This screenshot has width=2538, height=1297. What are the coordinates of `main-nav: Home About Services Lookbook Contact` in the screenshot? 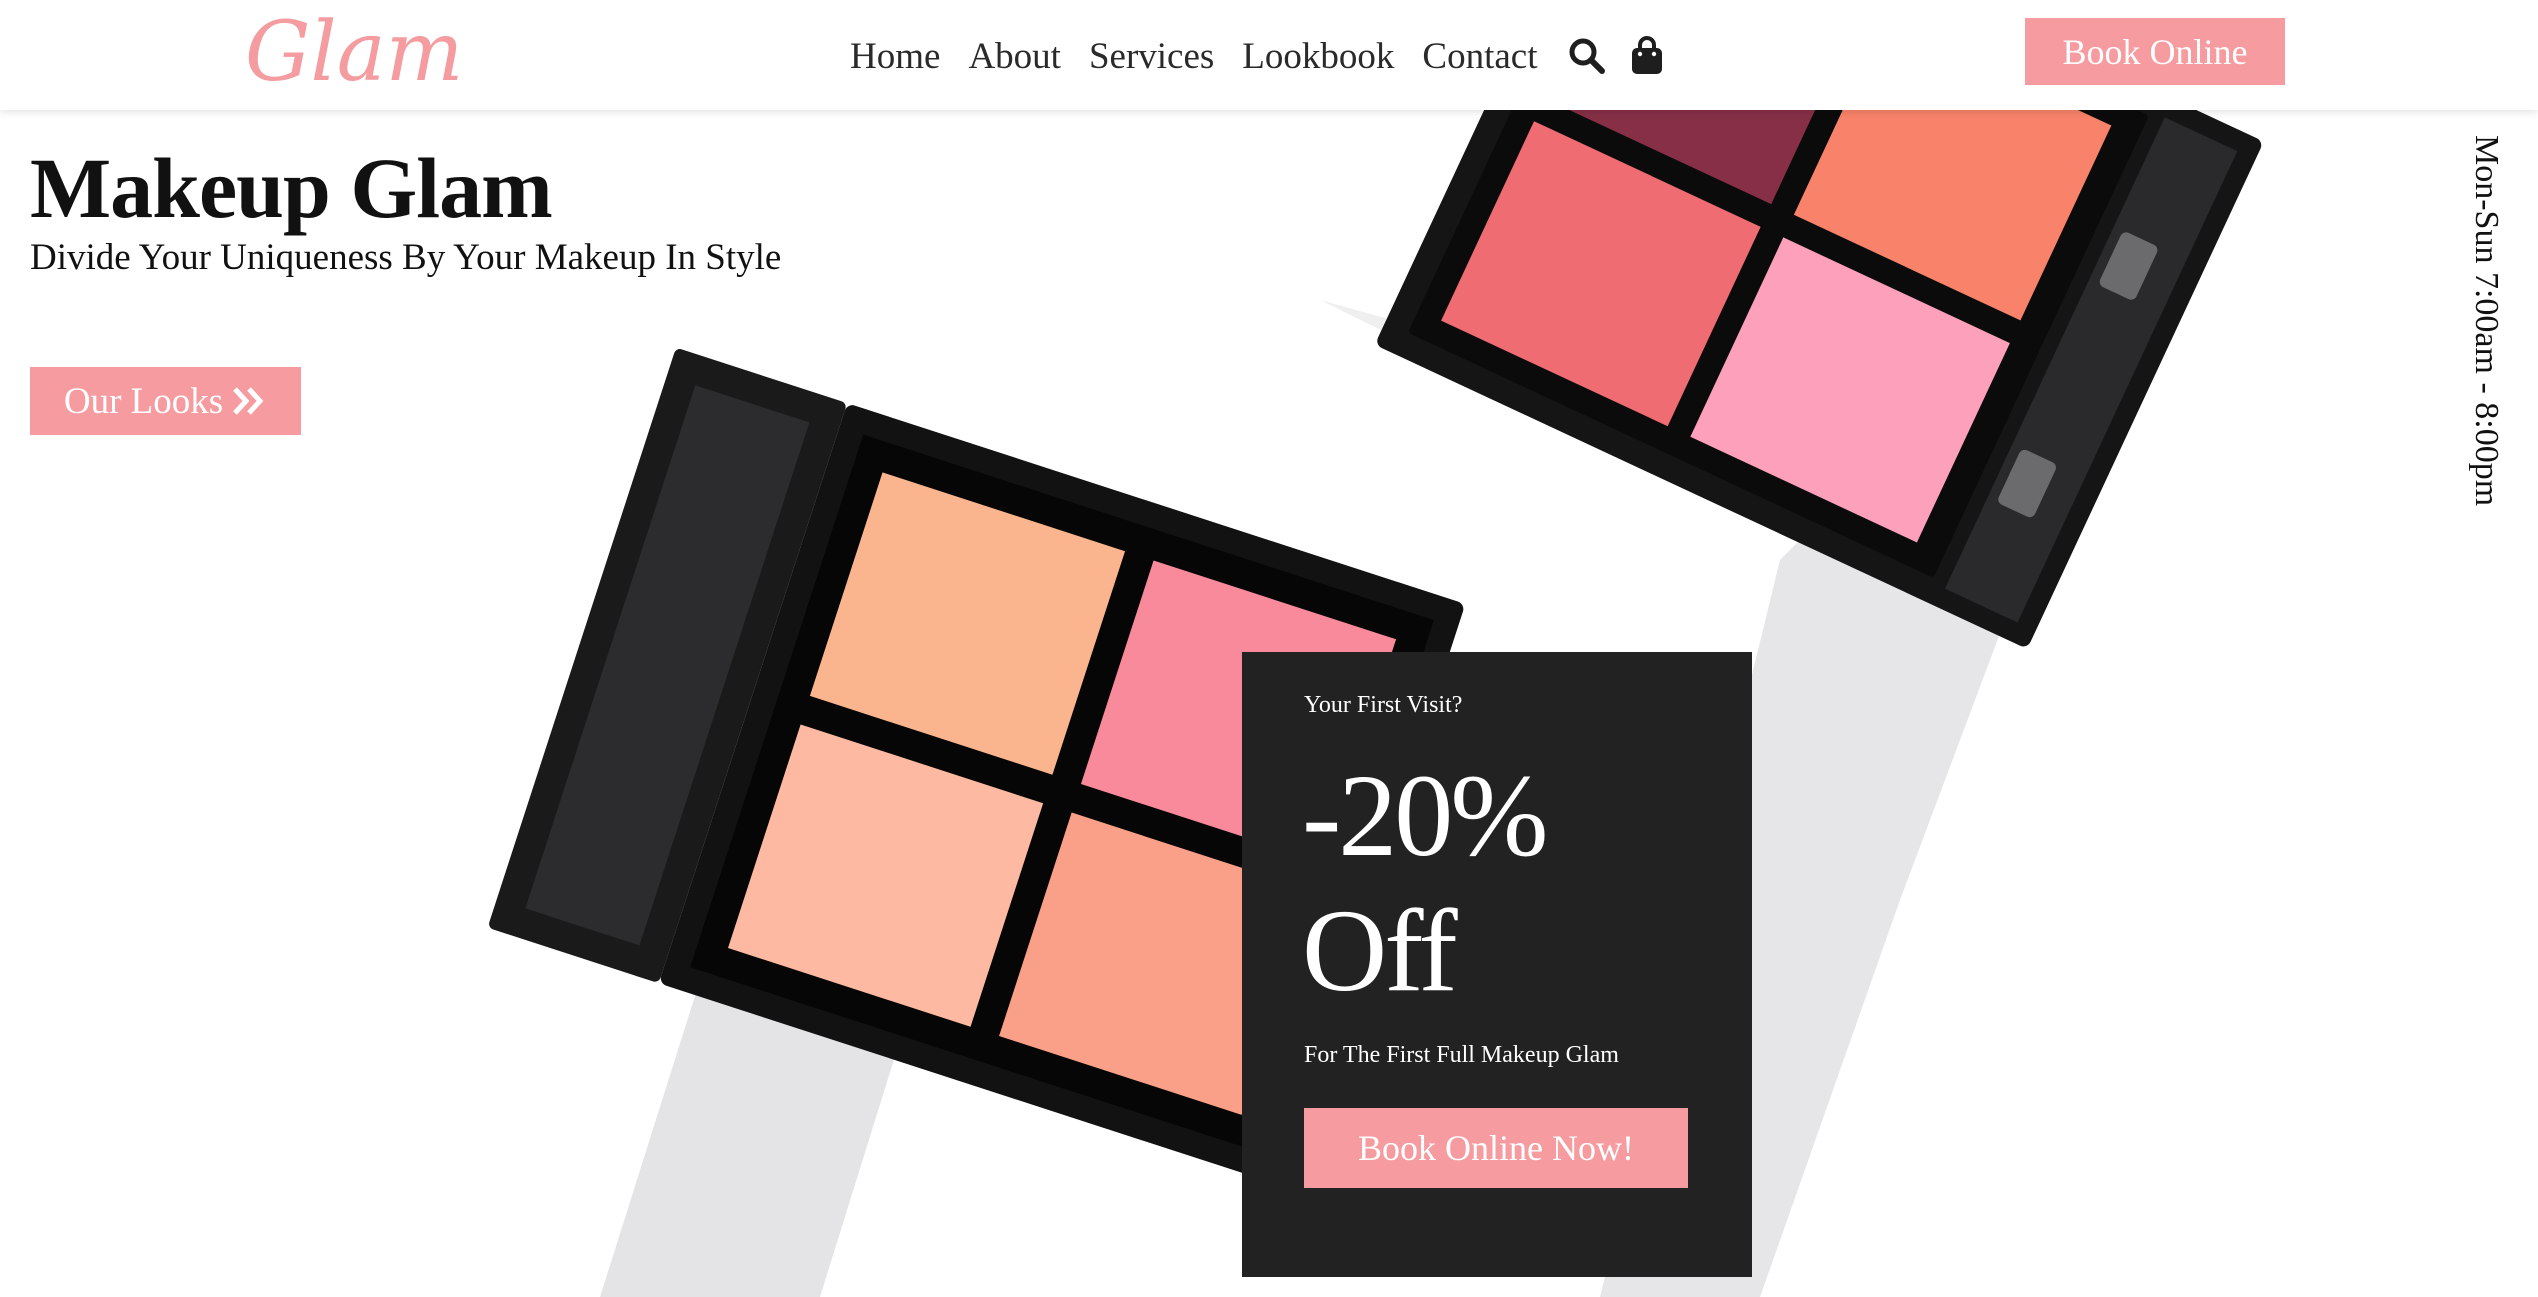 It's located at (1268, 56).